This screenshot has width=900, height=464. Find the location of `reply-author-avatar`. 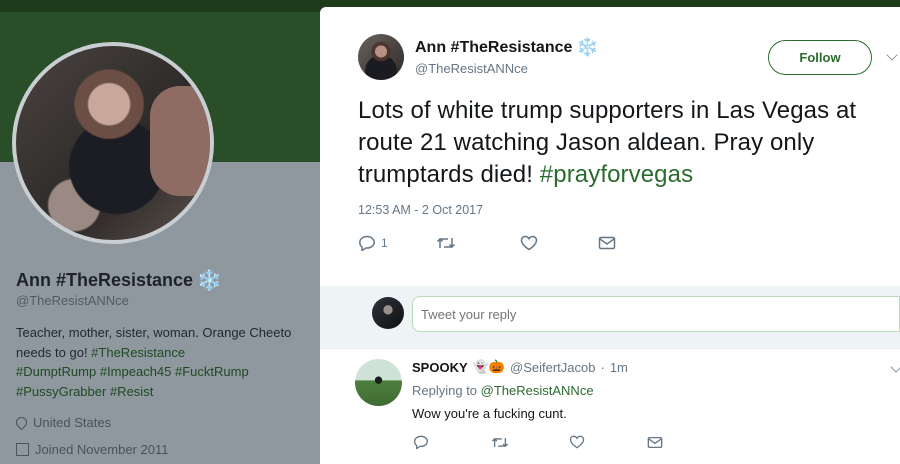

reply-author-avatar is located at coordinates (378, 382).